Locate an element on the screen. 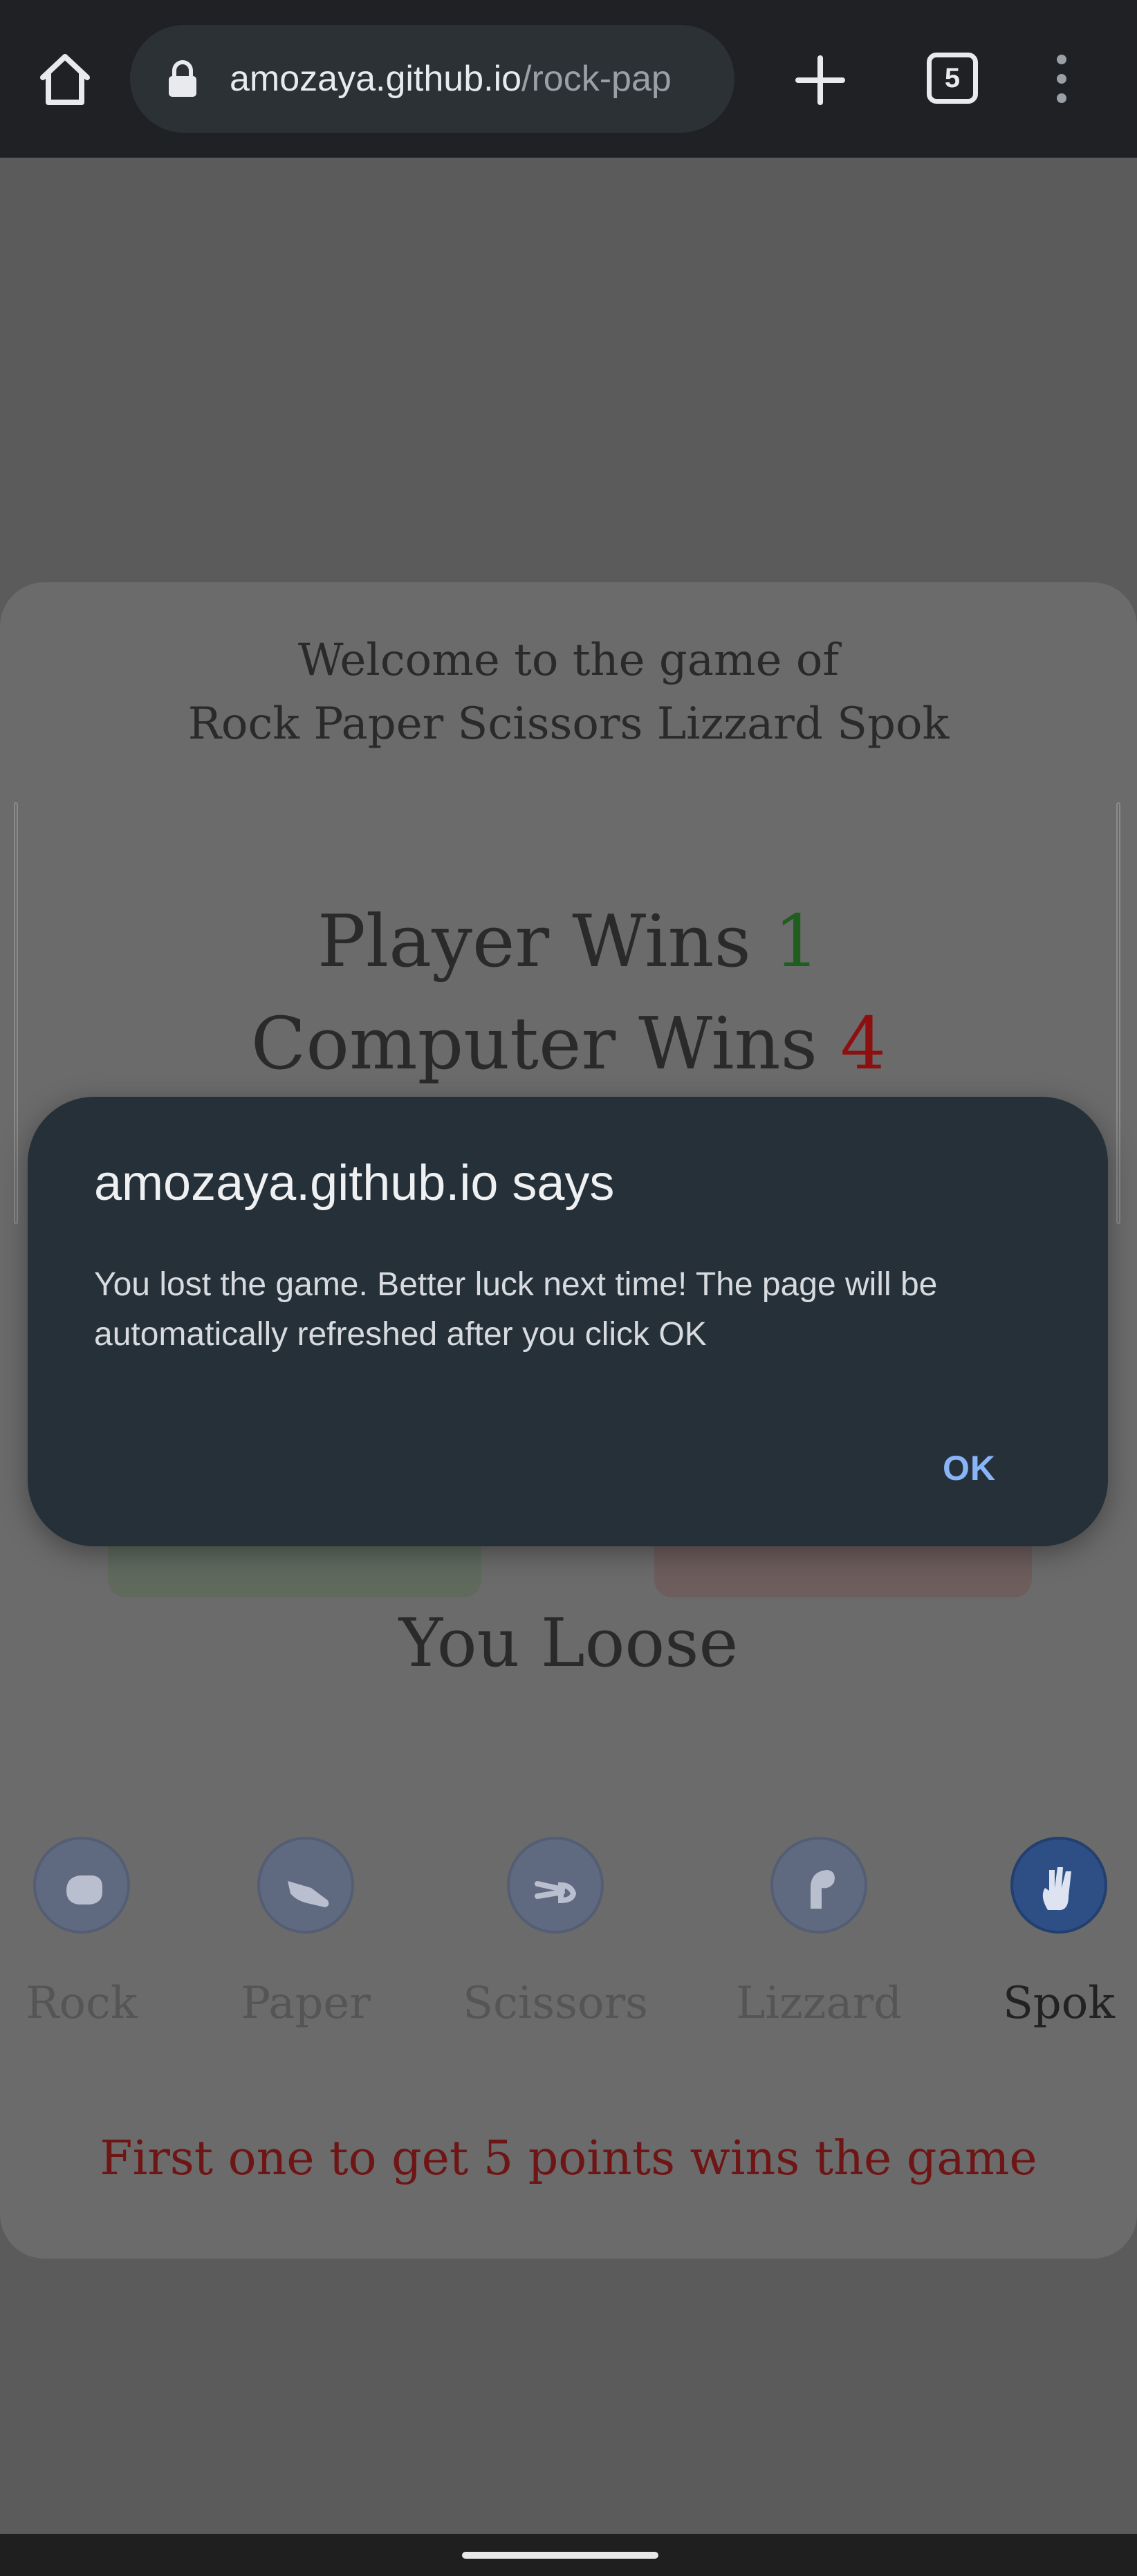 The image size is (1137, 2576). choice-label-paper: Paper is located at coordinates (305, 2004).